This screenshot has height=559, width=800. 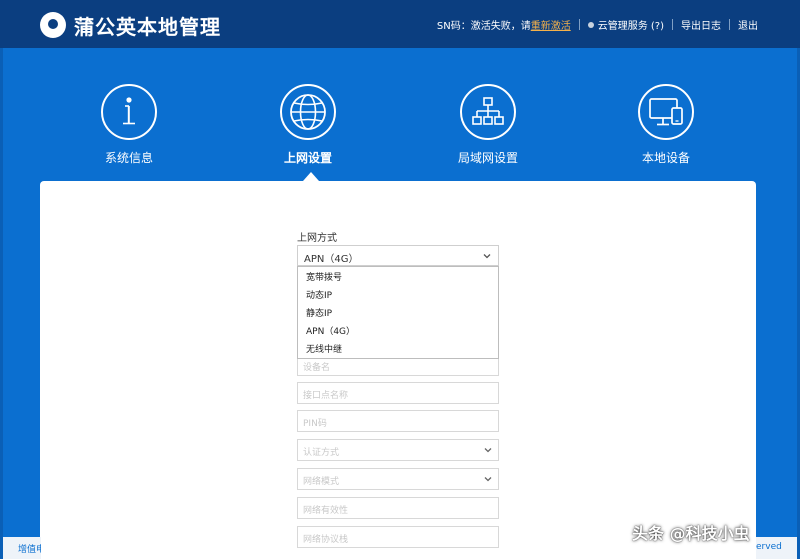 What do you see at coordinates (398, 296) in the screenshot?
I see `dropdown-option-dhcp: 动态IP` at bounding box center [398, 296].